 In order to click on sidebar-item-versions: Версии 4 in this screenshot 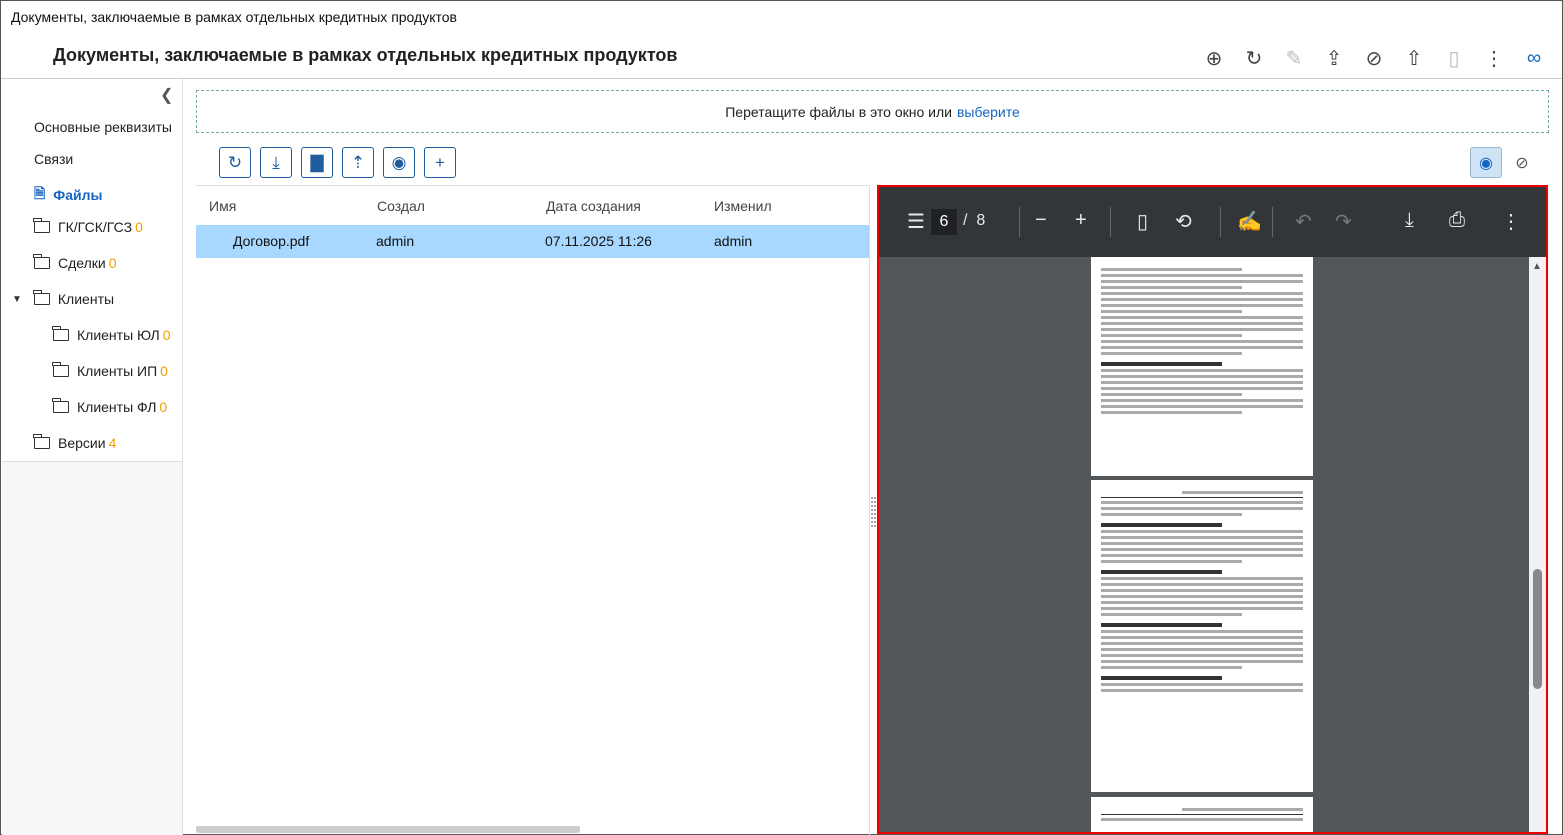, I will do `click(75, 442)`.